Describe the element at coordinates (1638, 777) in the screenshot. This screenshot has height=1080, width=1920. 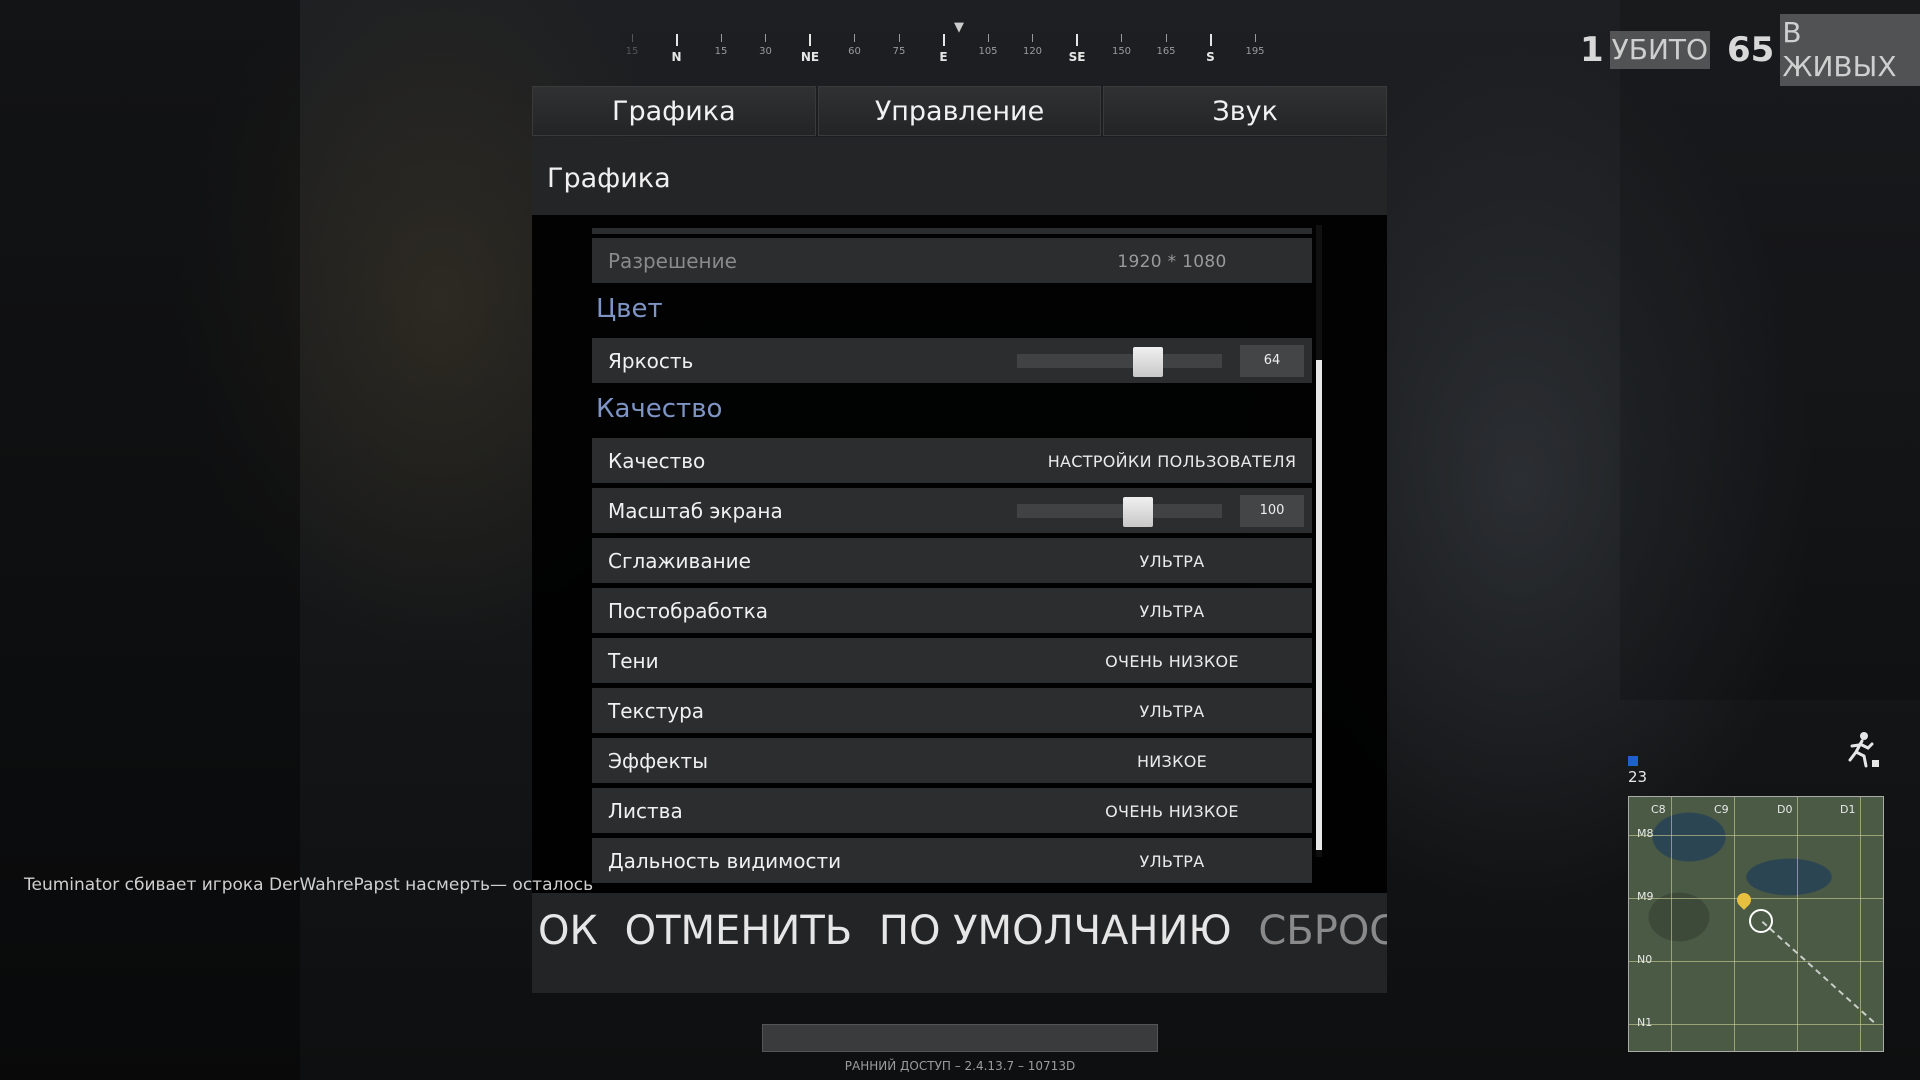
I see `team-number: 23` at that location.